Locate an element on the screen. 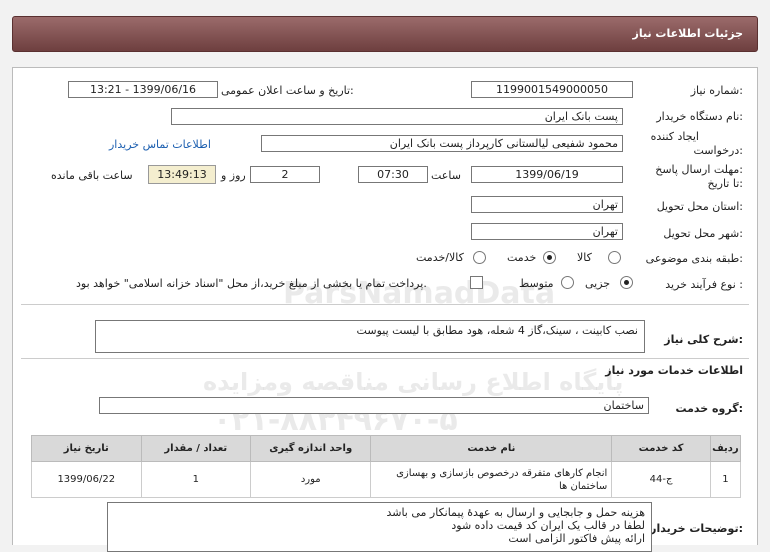 Image resolution: width=770 pixels, height=552 pixels. buyer-org-field: پست بانک ایران is located at coordinates (397, 116).